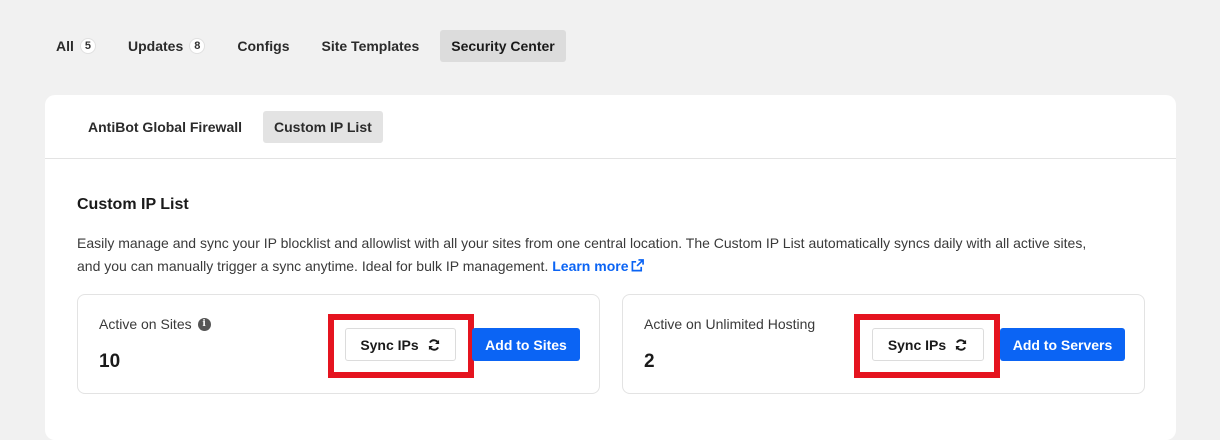 The width and height of the screenshot is (1220, 440). I want to click on active-on-hosting-count: 2, so click(649, 361).